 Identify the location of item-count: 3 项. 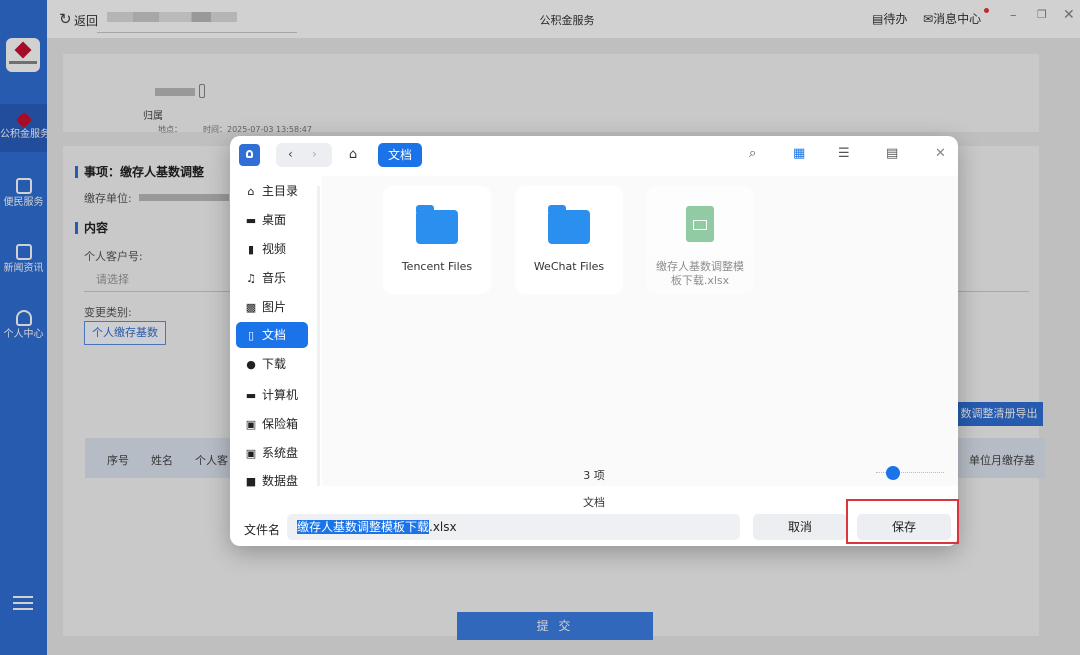
(594, 475).